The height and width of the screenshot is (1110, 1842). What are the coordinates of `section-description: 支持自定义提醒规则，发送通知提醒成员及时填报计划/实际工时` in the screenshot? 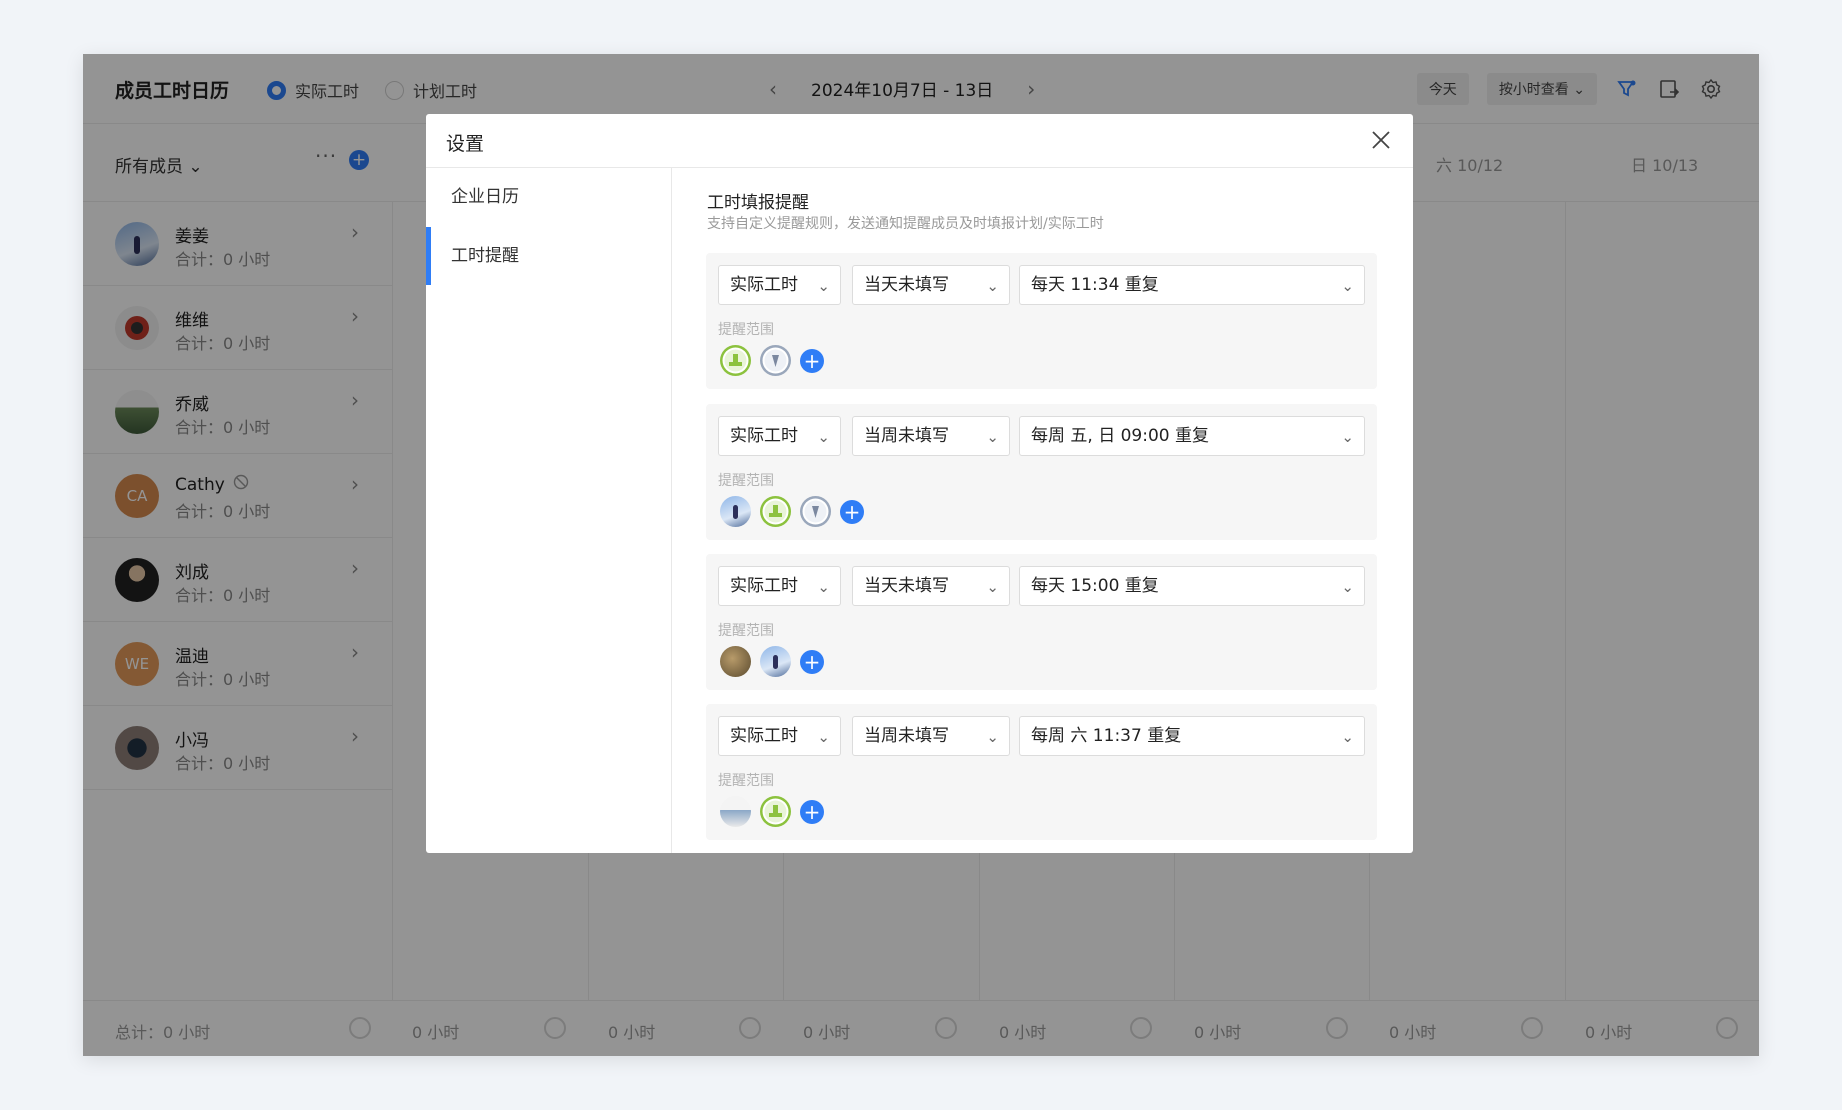 It's located at (905, 224).